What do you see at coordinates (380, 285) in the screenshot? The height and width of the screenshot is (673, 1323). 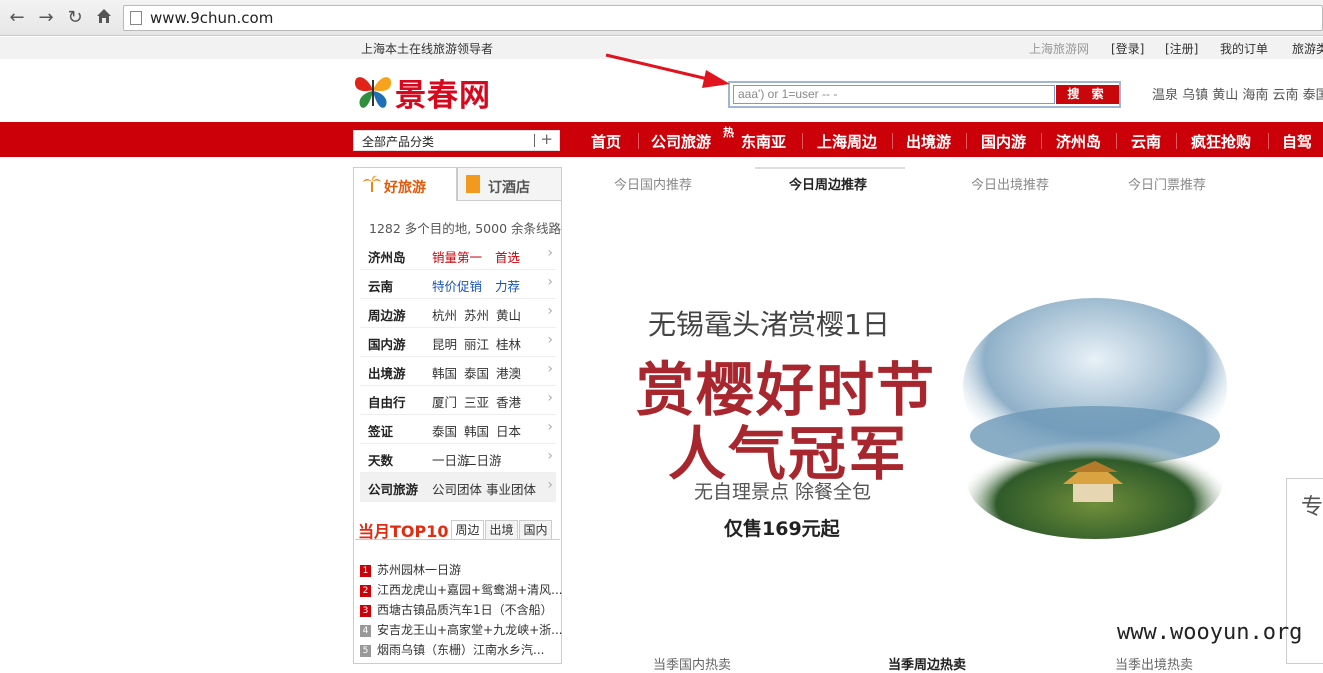 I see `destination-category: 云南` at bounding box center [380, 285].